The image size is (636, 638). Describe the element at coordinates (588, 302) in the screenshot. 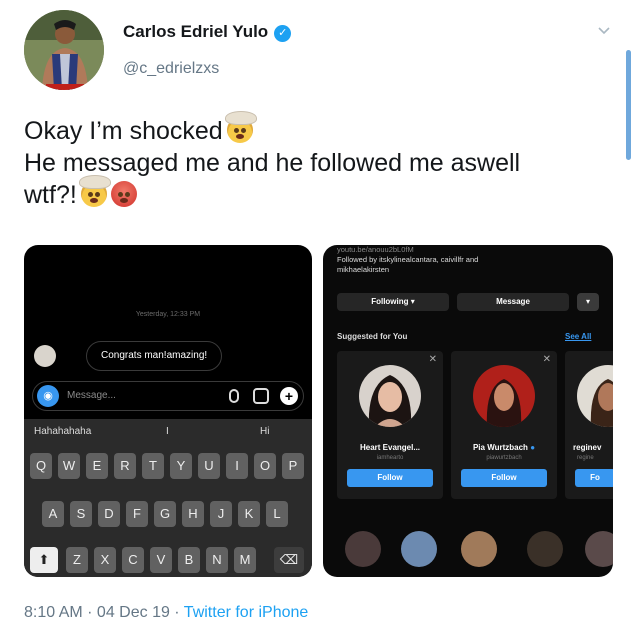

I see `suggestions-dropdown-icon: ▾` at that location.